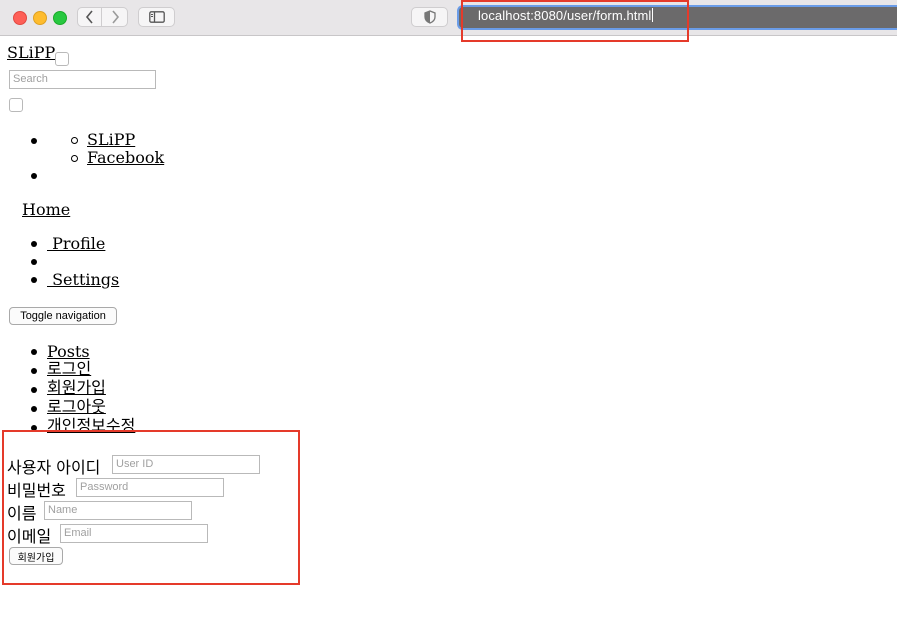  I want to click on nav-link-signup: 회원가입, so click(76, 388).